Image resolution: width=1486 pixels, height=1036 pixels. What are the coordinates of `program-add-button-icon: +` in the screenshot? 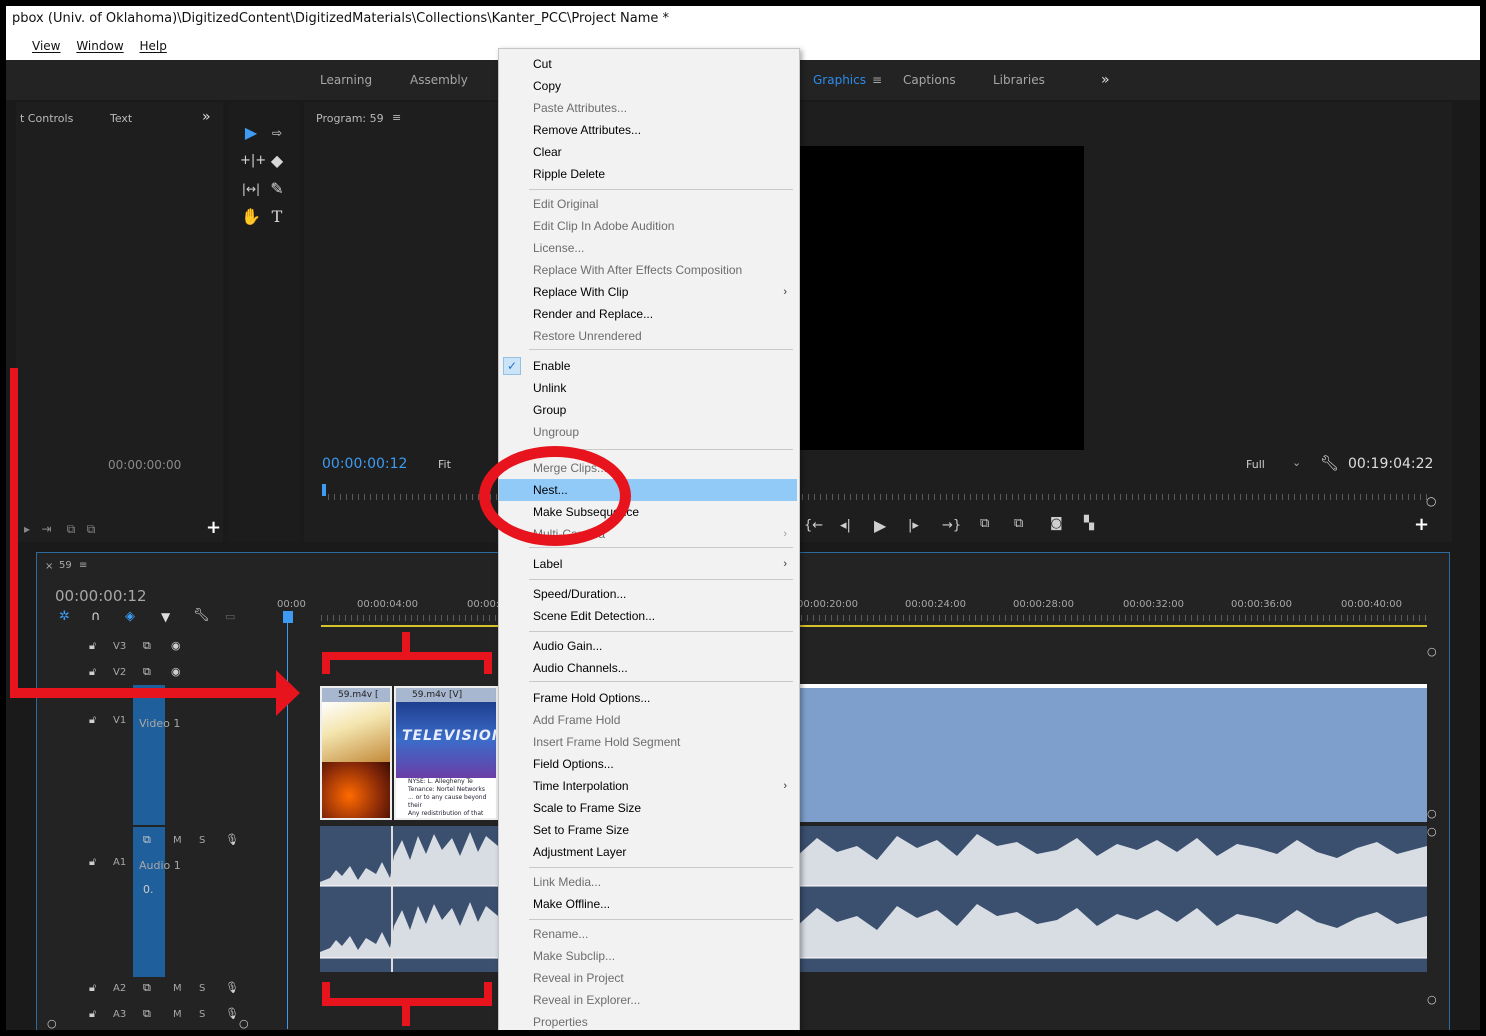 It's located at (1421, 524).